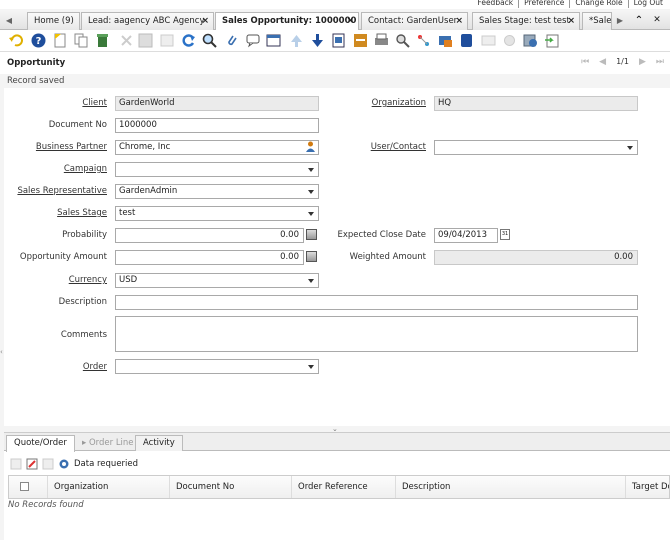 This screenshot has width=670, height=540. Describe the element at coordinates (15, 40) in the screenshot. I see `undo-icon` at that location.